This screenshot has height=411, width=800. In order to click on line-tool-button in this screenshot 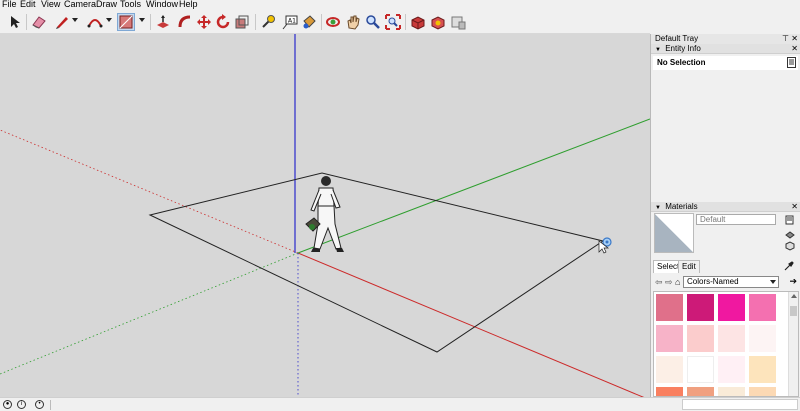, I will do `click(62, 22)`.